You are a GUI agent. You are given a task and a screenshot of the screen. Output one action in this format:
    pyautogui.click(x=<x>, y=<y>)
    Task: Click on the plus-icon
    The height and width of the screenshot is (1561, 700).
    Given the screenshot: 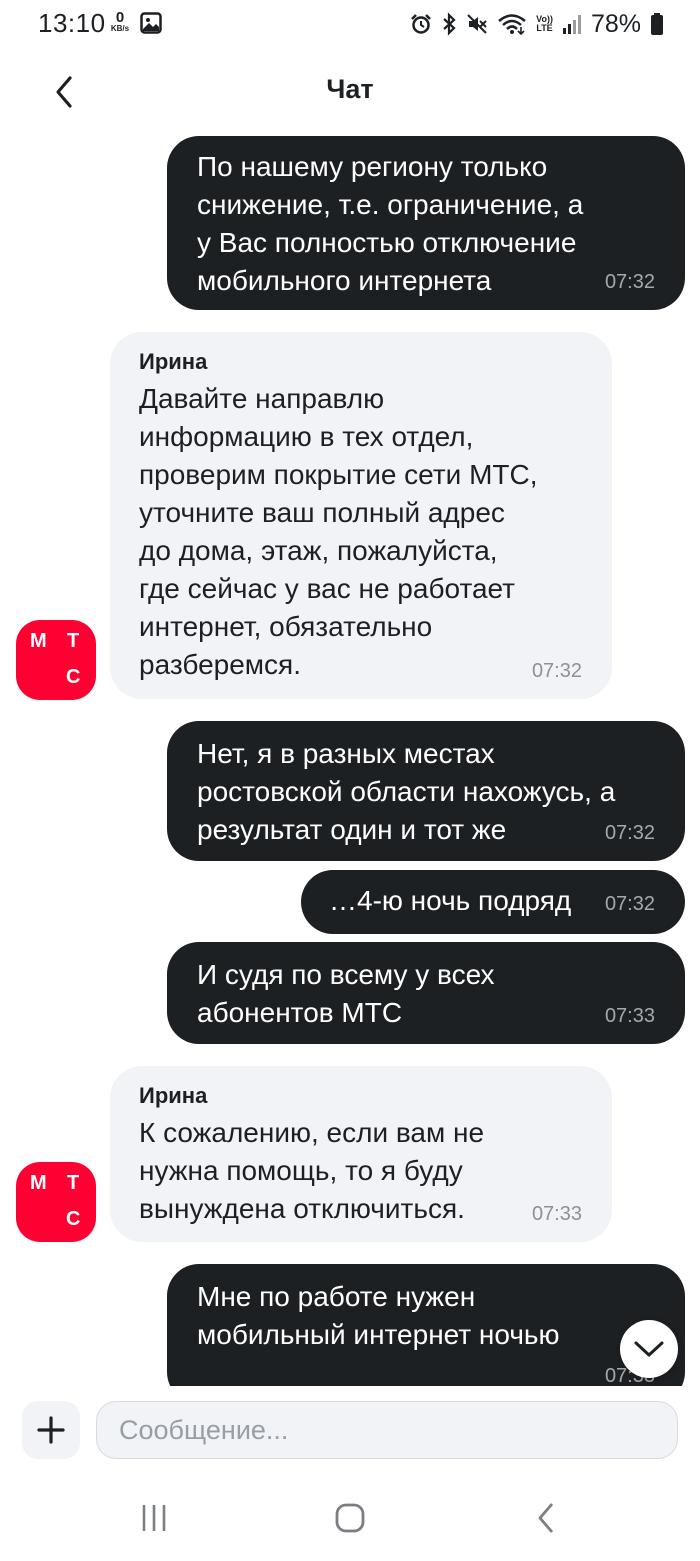 What is the action you would take?
    pyautogui.click(x=51, y=1430)
    